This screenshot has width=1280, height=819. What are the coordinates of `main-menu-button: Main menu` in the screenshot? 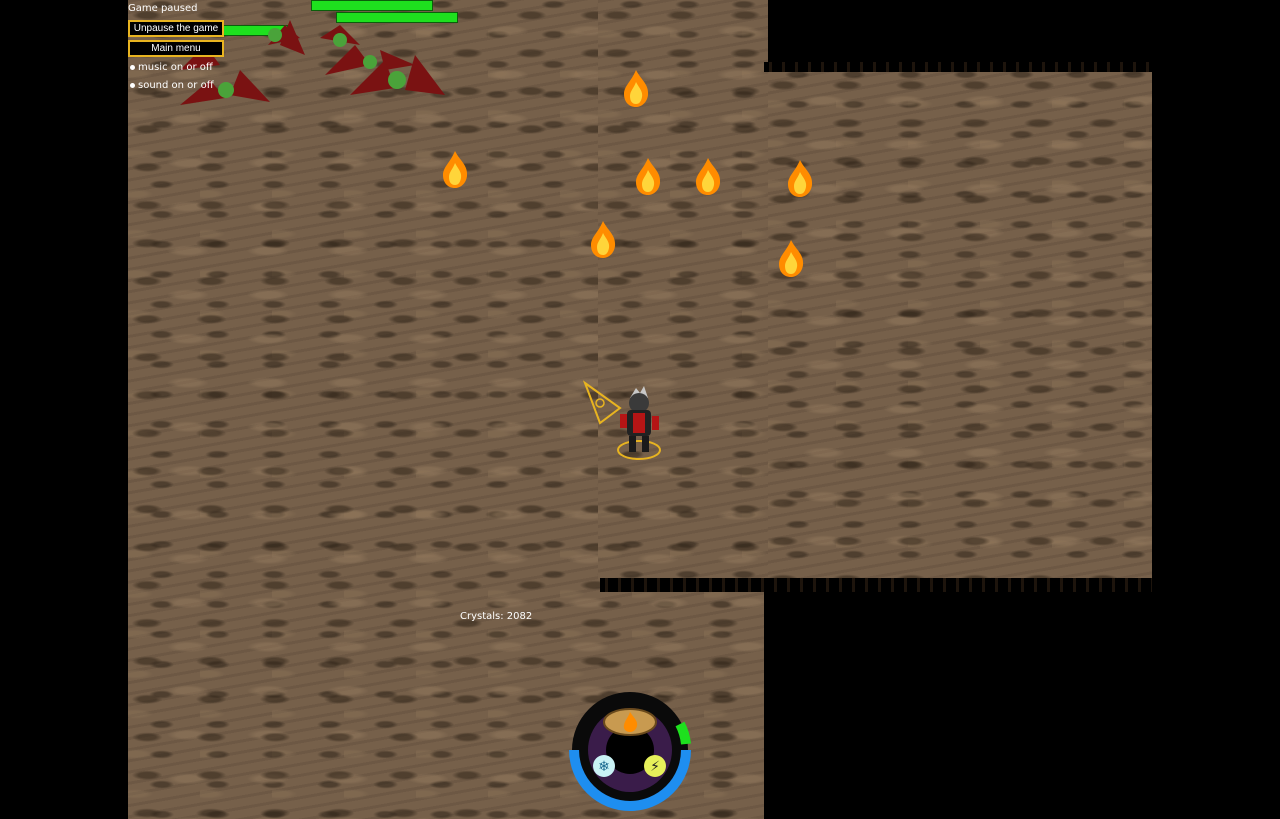 It's located at (176, 48).